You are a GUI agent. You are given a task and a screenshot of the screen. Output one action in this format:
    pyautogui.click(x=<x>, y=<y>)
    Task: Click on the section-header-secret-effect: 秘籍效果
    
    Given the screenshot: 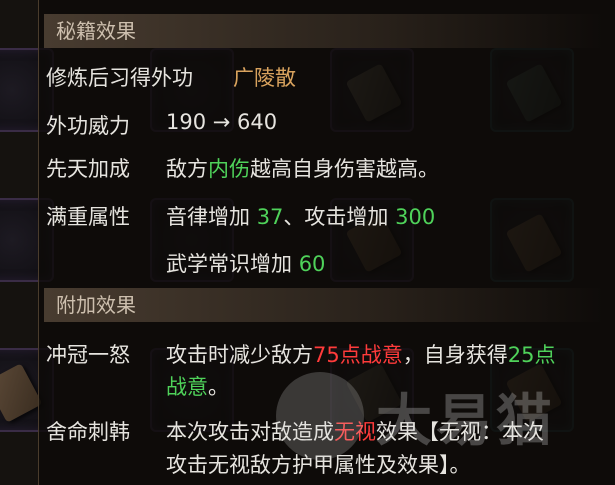 What is the action you would take?
    pyautogui.click(x=324, y=31)
    